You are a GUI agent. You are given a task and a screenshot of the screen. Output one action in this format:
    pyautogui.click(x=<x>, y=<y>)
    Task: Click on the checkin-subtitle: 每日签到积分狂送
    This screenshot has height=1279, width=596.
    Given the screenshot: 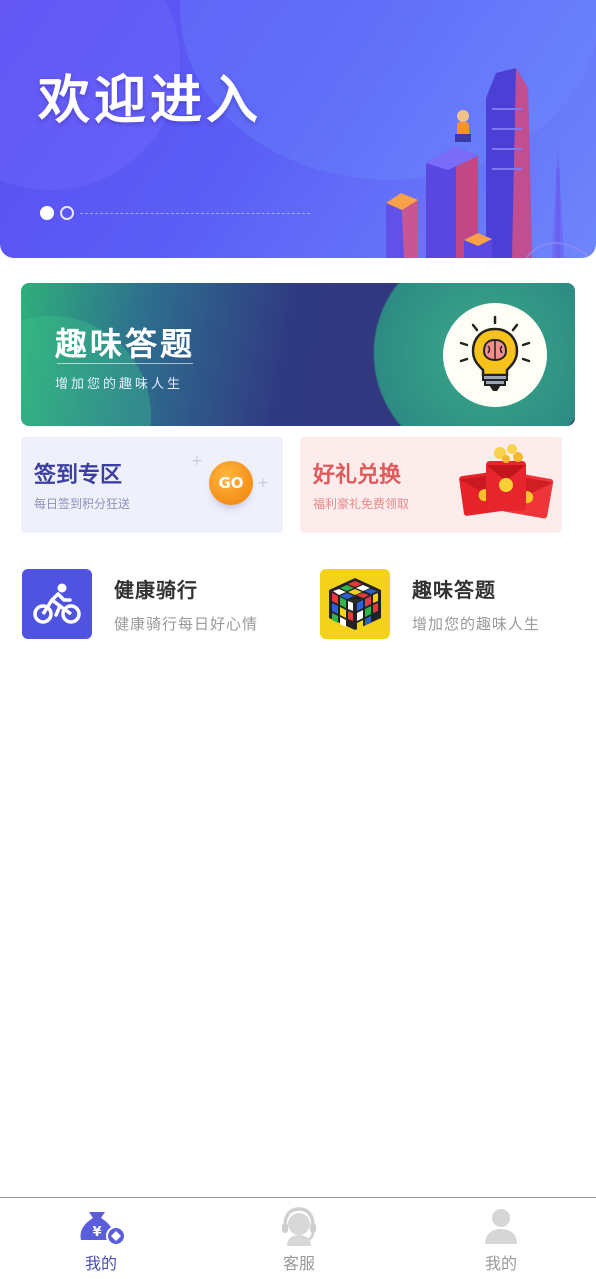 What is the action you would take?
    pyautogui.click(x=82, y=504)
    